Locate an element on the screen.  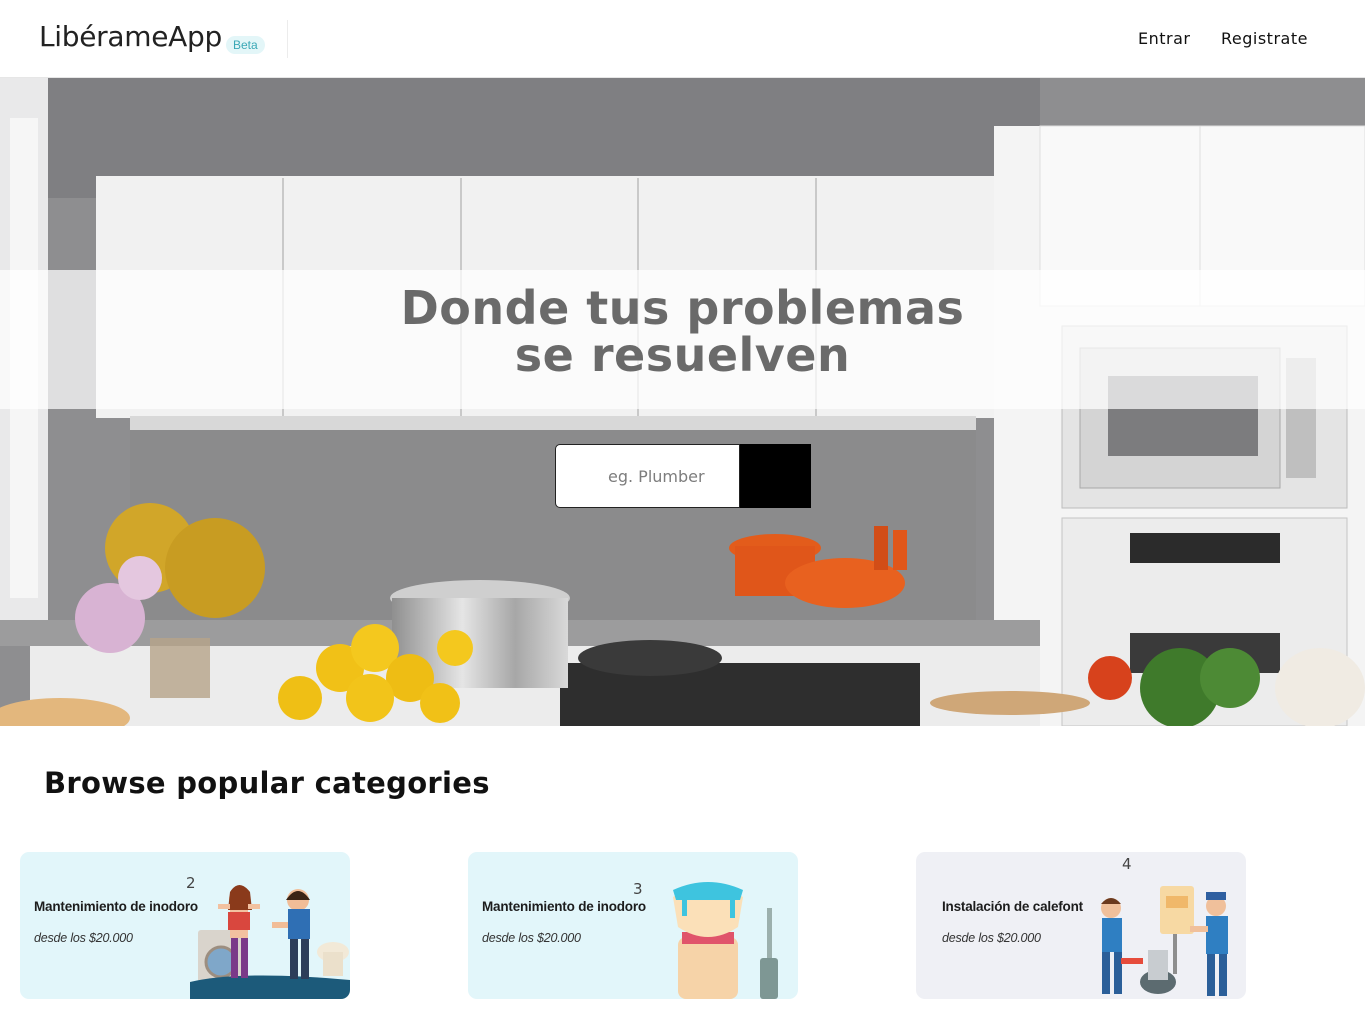
card-number: 4 is located at coordinates (1127, 864).